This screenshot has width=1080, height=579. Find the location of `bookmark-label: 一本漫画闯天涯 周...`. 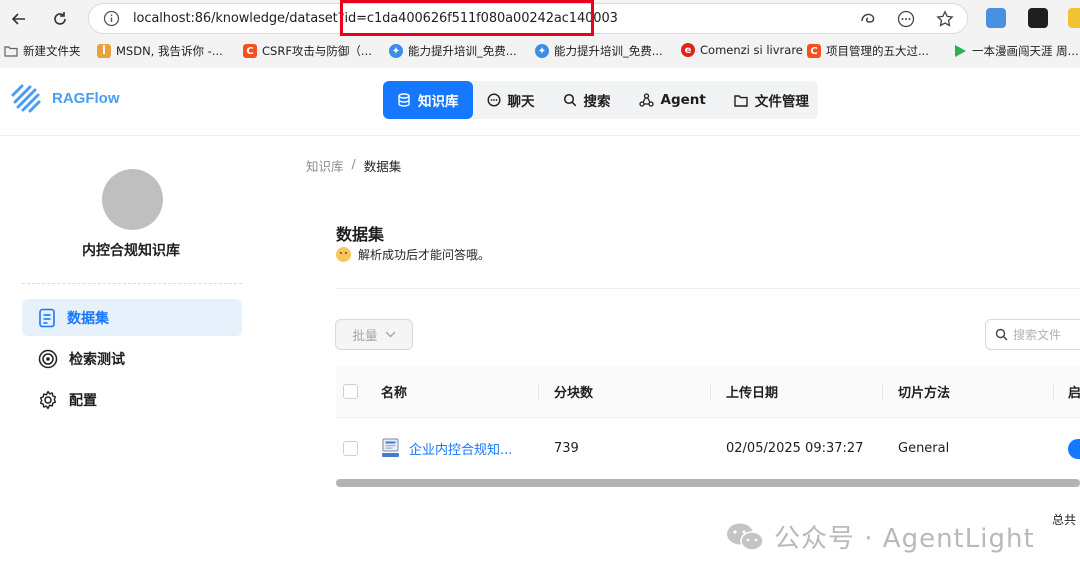

bookmark-label: 一本漫画闯天涯 周... is located at coordinates (1025, 51).